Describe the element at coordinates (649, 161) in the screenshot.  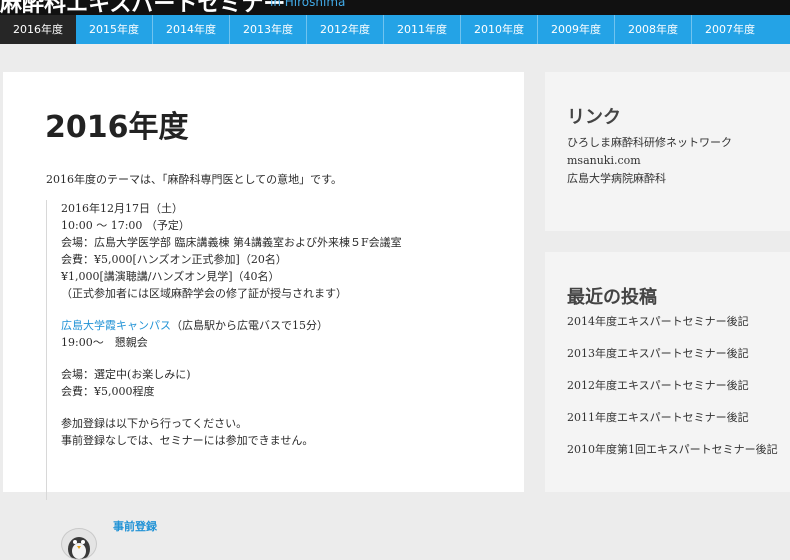
I see `sidebar-link-msanuki: msanuki.com` at that location.